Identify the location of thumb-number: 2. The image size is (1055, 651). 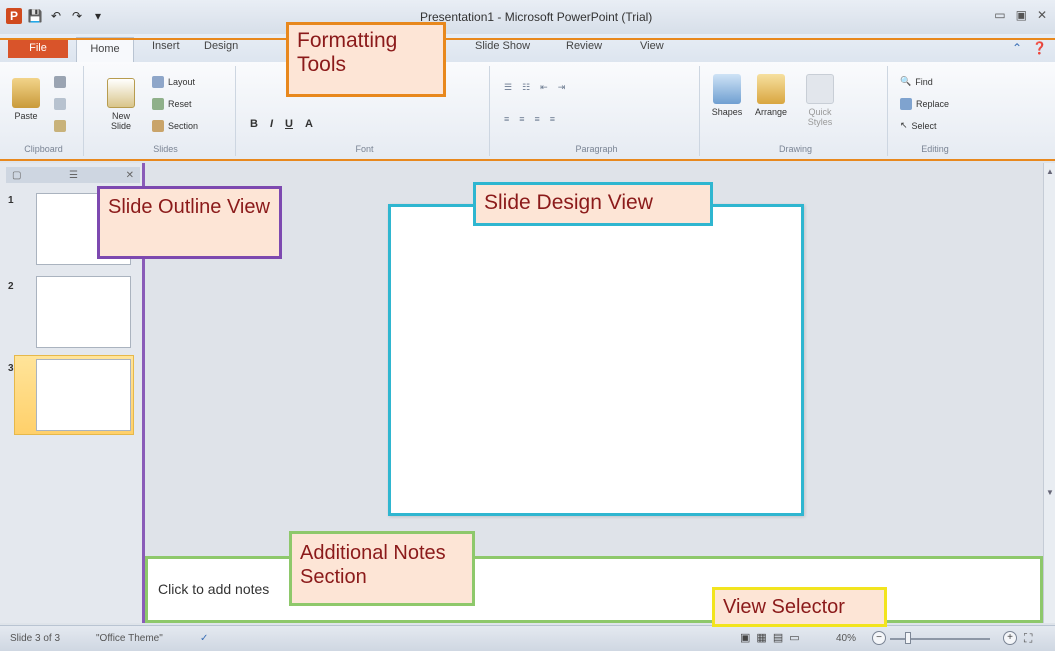
(11, 286).